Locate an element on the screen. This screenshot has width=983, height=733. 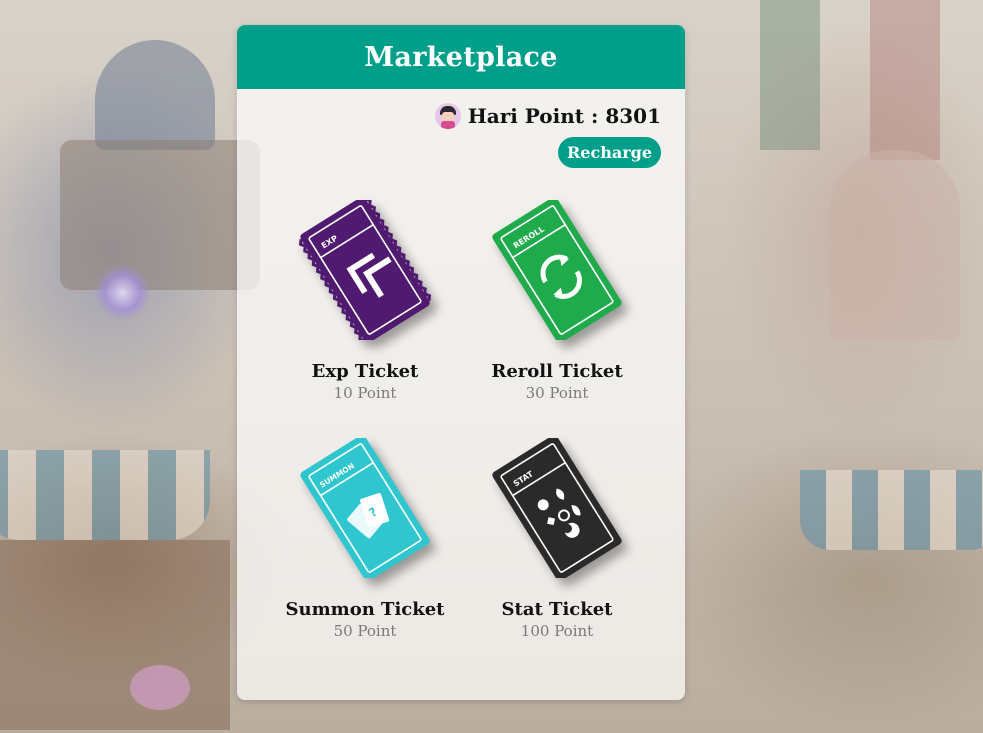
page-title: Marketplace is located at coordinates (461, 57).